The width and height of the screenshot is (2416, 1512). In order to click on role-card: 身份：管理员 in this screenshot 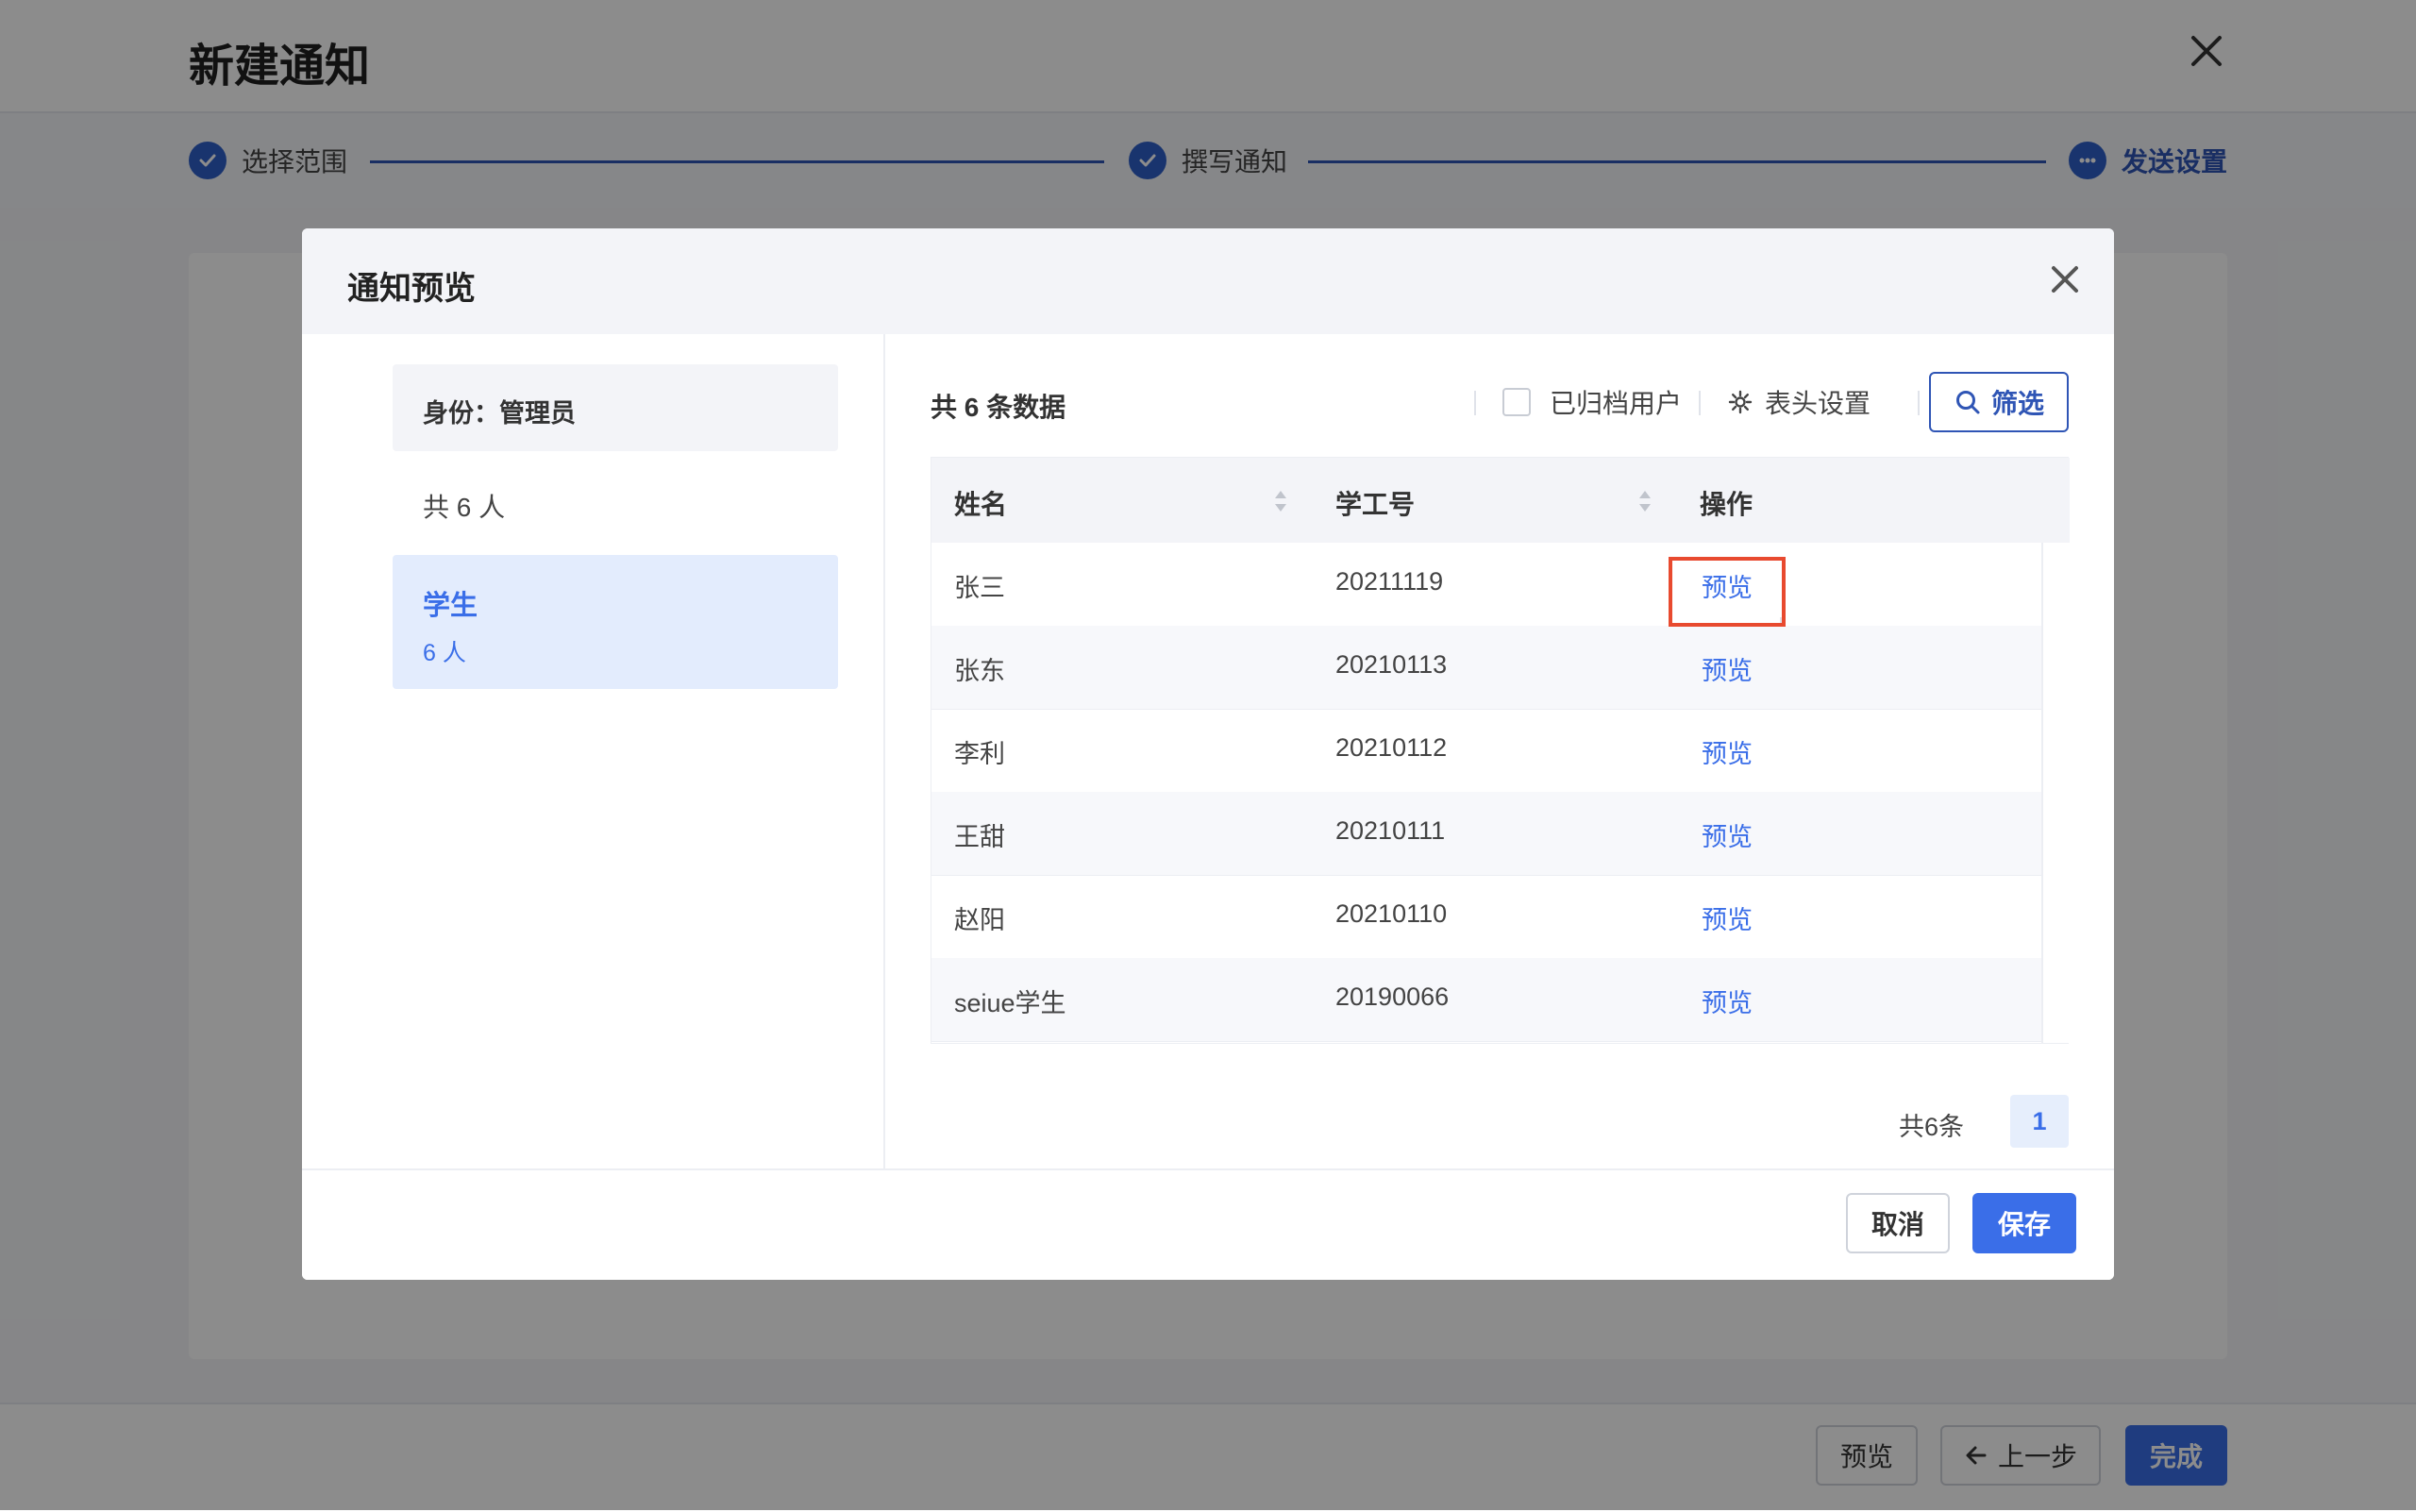, I will do `click(615, 407)`.